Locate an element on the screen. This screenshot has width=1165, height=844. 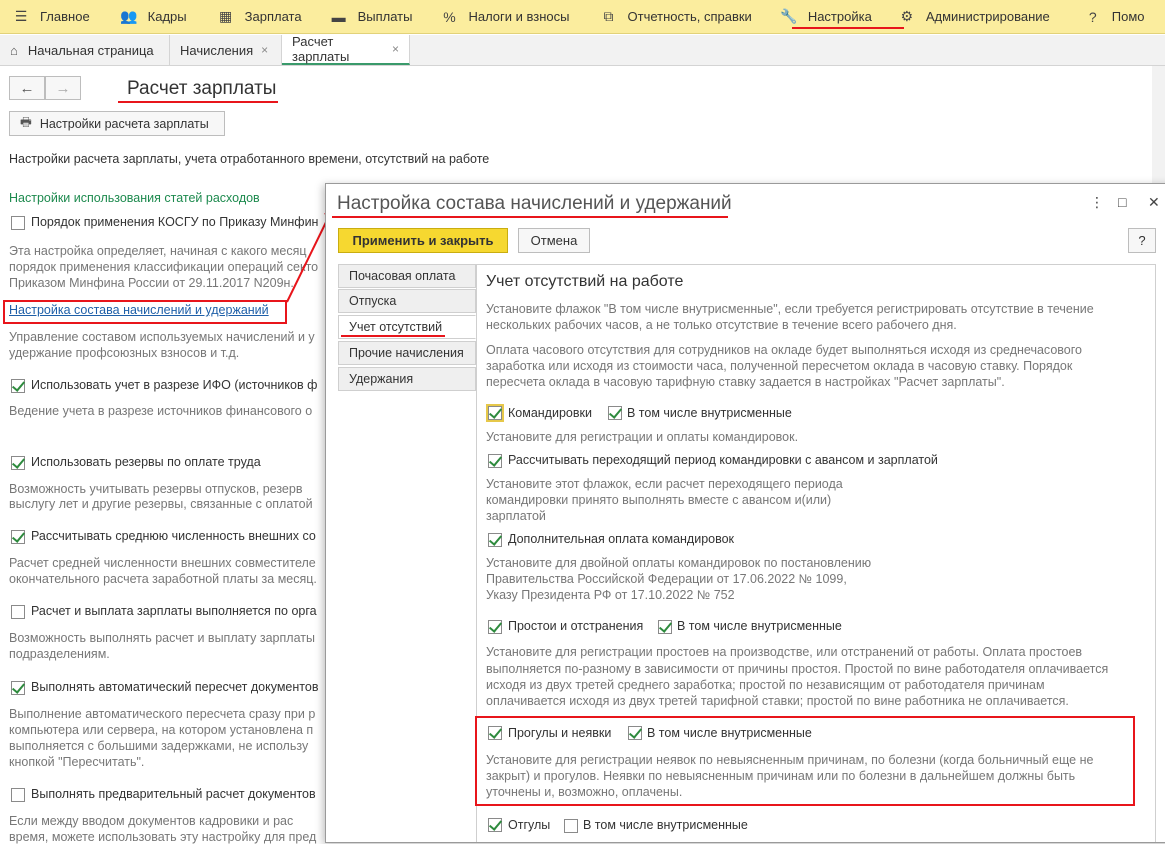
menu-salary: ▦ Зарплата is located at coordinates (256, 16).